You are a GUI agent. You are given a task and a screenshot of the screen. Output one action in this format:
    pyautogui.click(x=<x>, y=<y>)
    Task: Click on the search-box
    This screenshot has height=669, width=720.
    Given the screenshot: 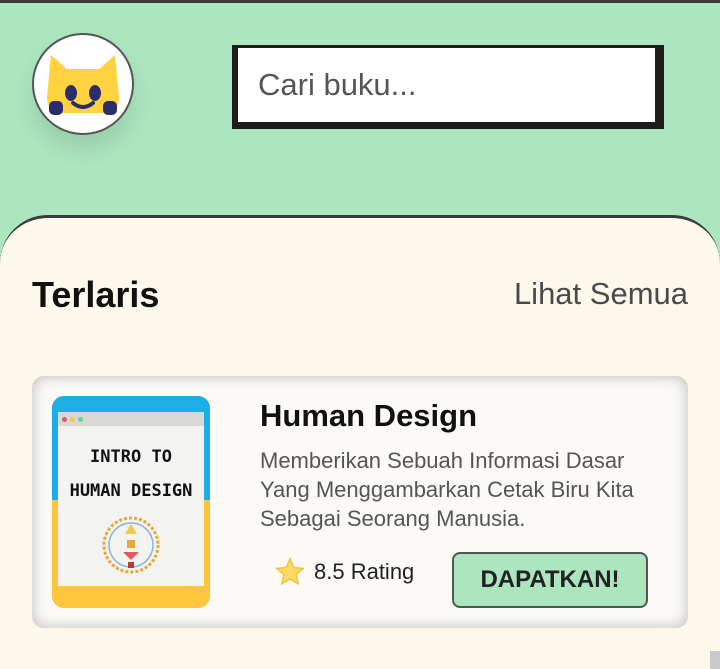 What is the action you would take?
    pyautogui.click(x=448, y=87)
    